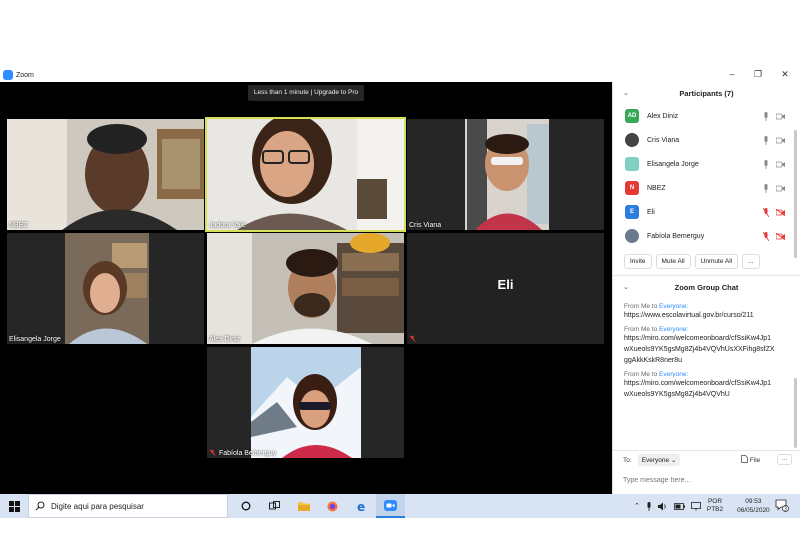 Image resolution: width=800 pixels, height=533 pixels. I want to click on video-tile-elisangela-jorge: Elisangela Jorge, so click(105, 288).